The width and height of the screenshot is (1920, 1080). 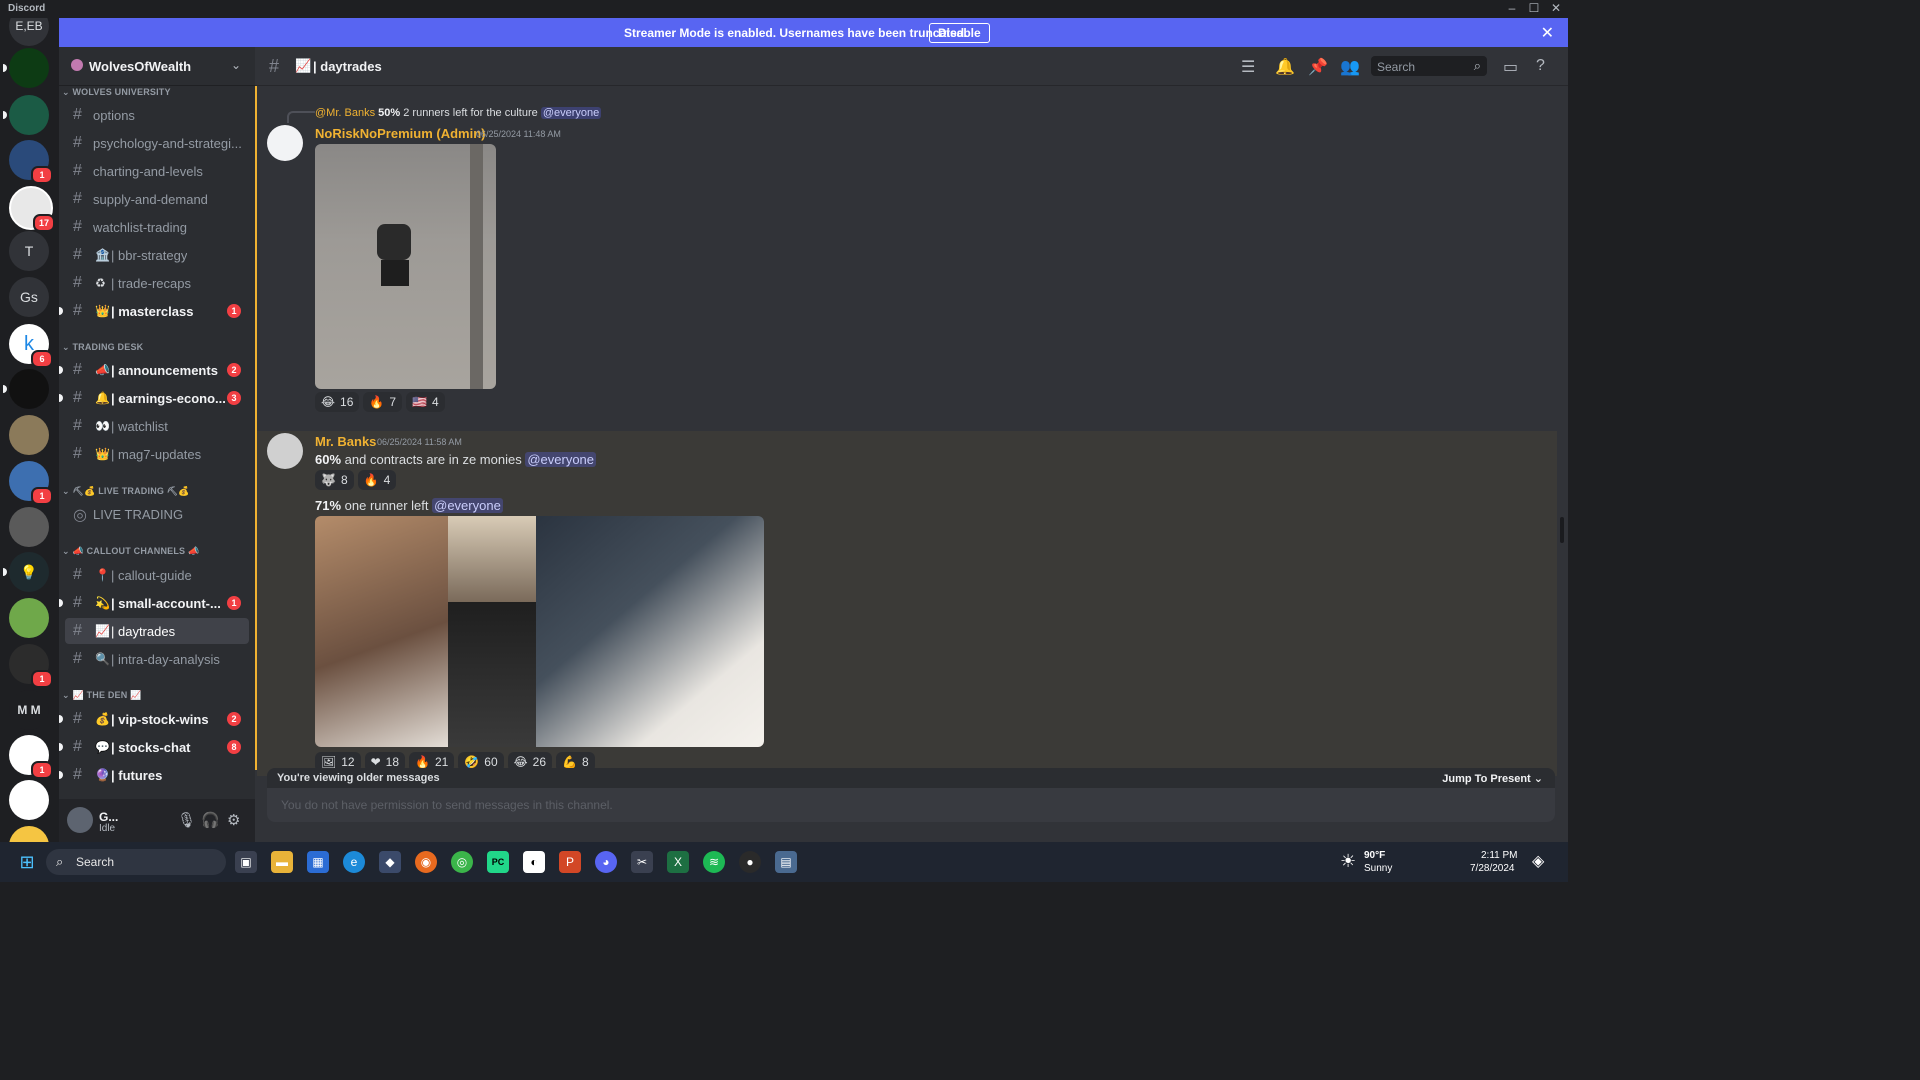 What do you see at coordinates (157, 575) in the screenshot?
I see `channel-callout-guide: # 📍 | callout-guide` at bounding box center [157, 575].